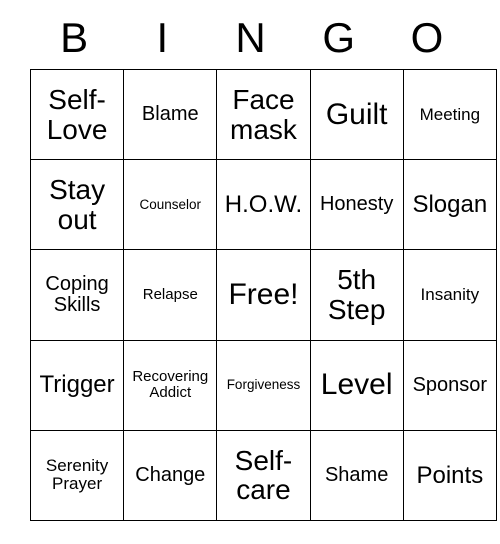 The height and width of the screenshot is (544, 500). I want to click on bingo-cell-label: Counselor, so click(170, 204).